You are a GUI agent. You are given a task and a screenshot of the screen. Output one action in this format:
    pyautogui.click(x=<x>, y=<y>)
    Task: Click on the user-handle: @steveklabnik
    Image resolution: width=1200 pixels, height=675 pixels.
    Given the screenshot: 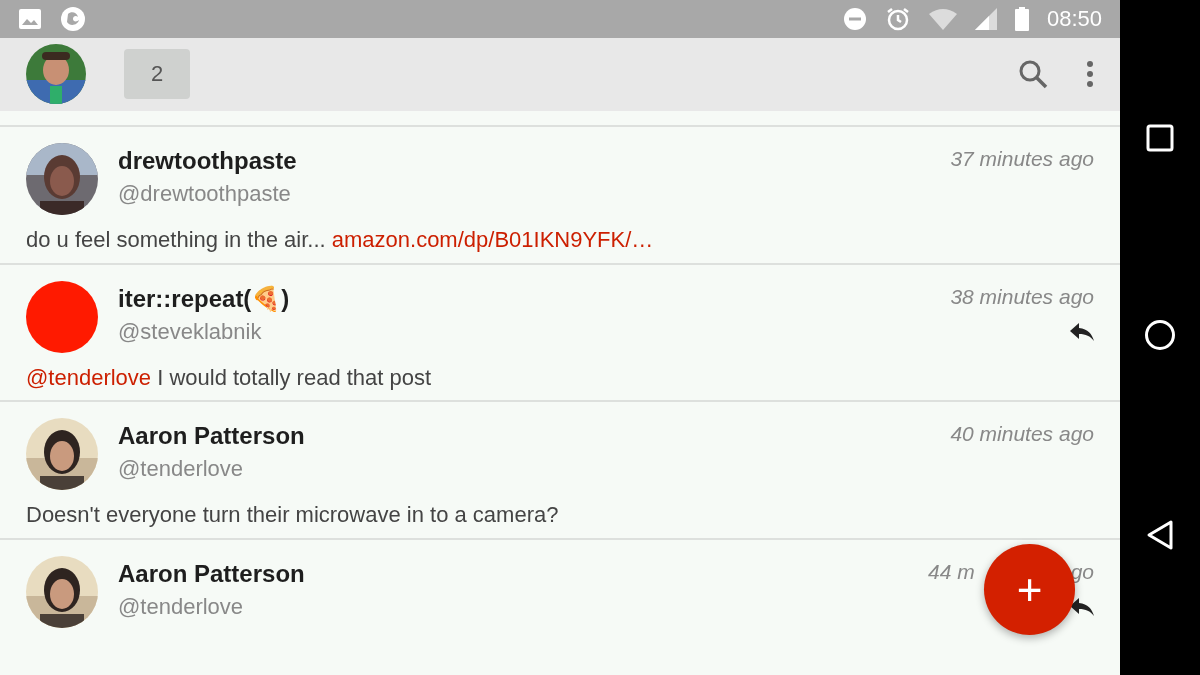 What is the action you would take?
    pyautogui.click(x=190, y=331)
    